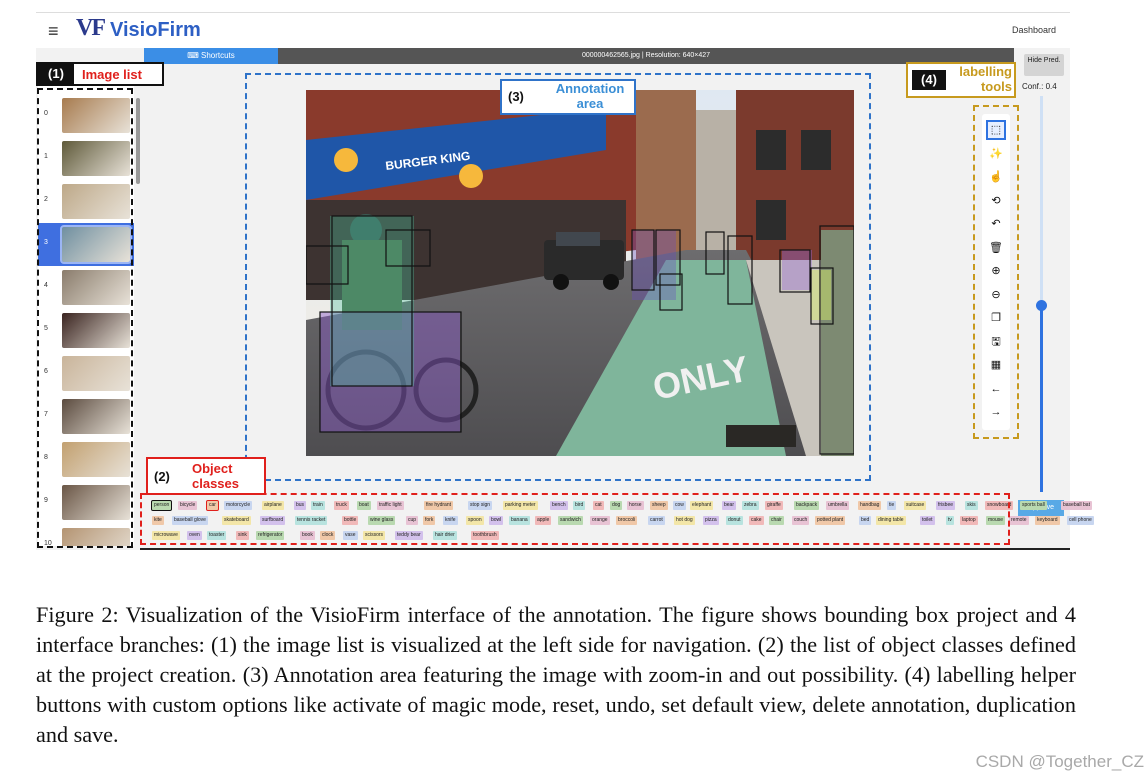  Describe the element at coordinates (1039, 86) in the screenshot. I see `confidence-label: Conf.: 0.4` at that location.